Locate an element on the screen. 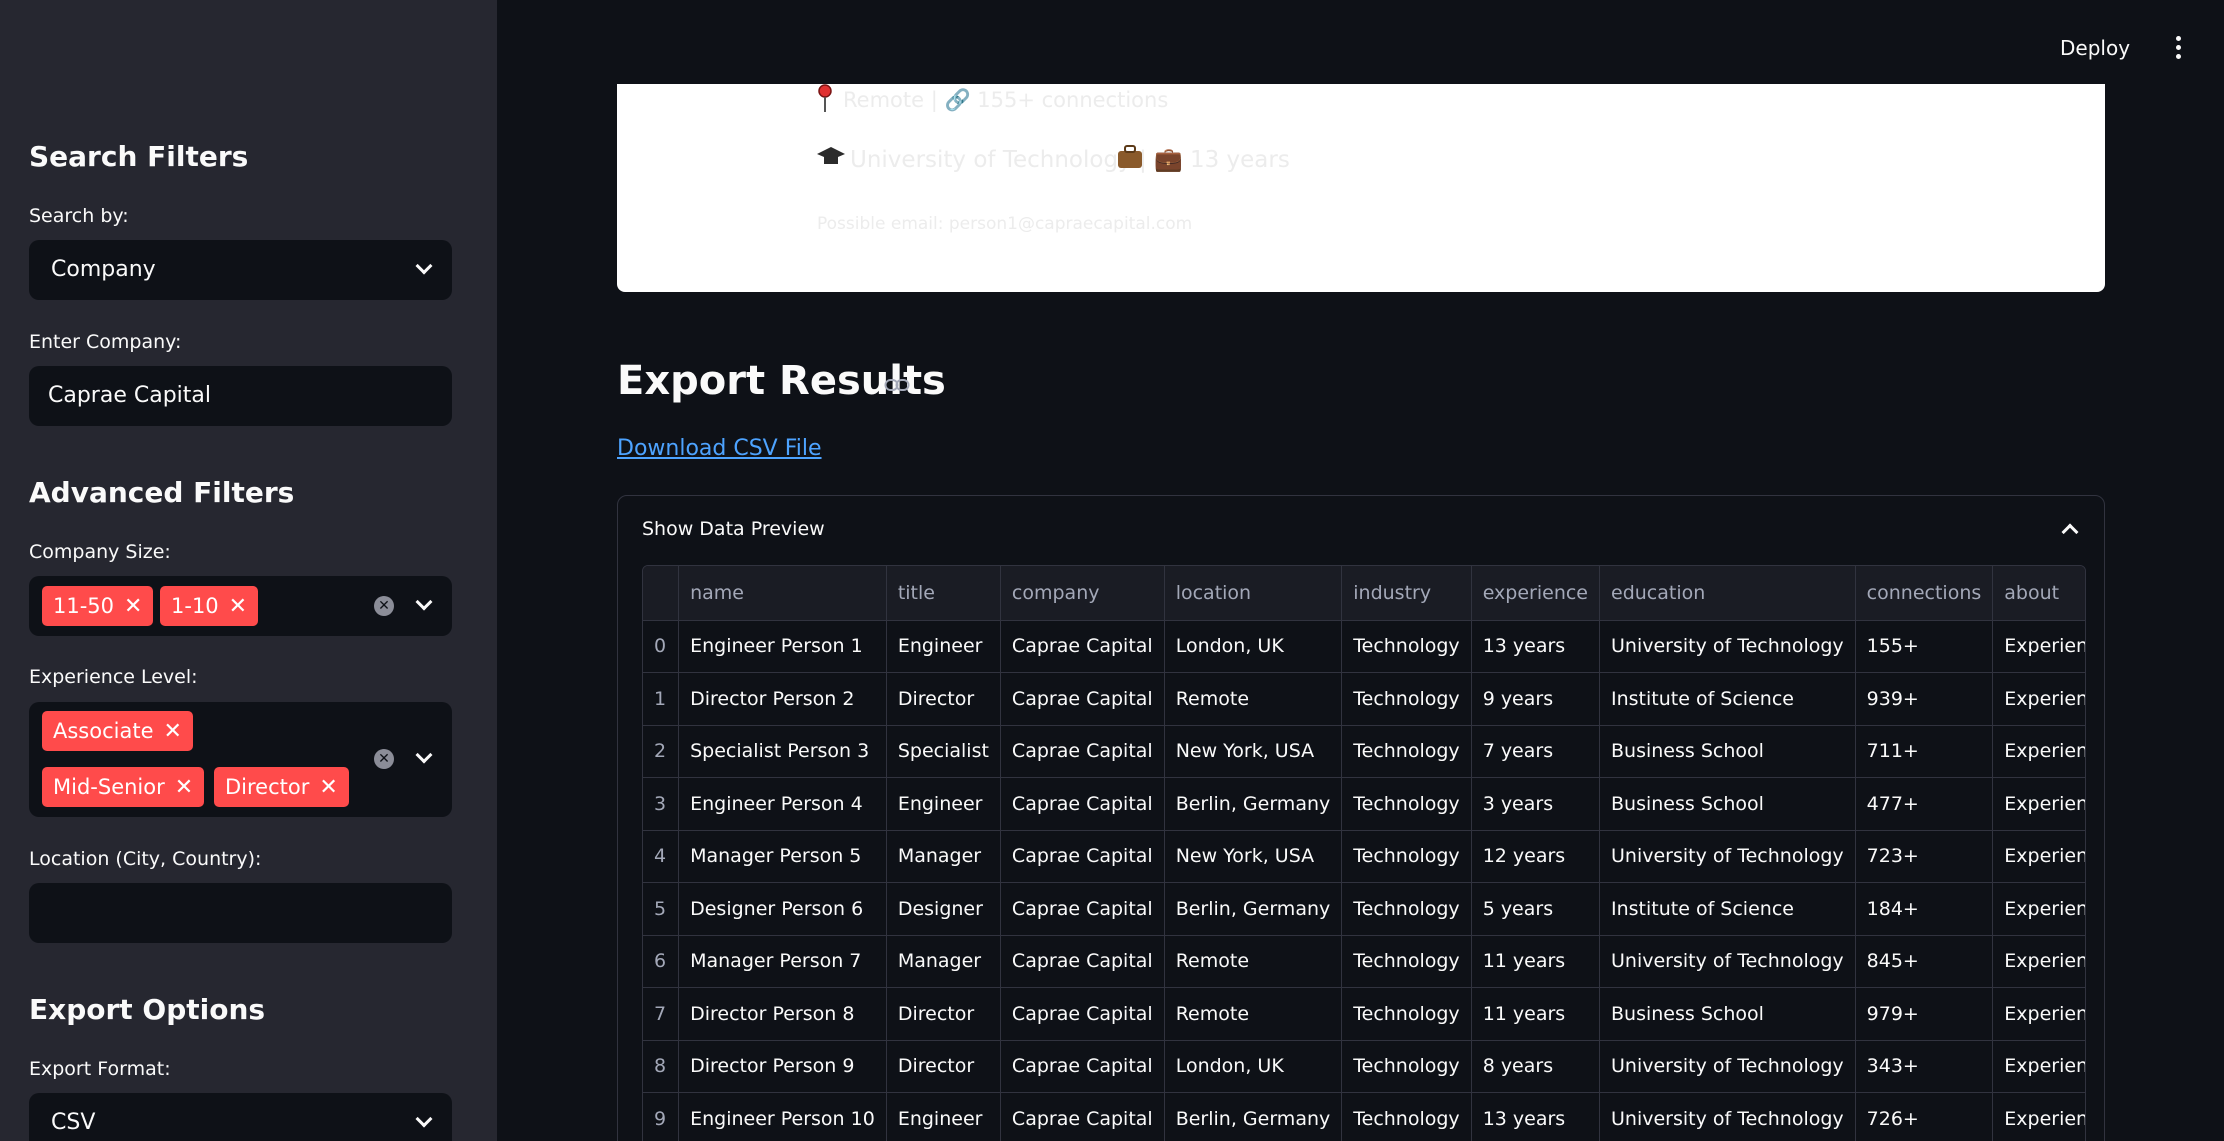 This screenshot has height=1141, width=2224. table-cell: 3 years is located at coordinates (1536, 804).